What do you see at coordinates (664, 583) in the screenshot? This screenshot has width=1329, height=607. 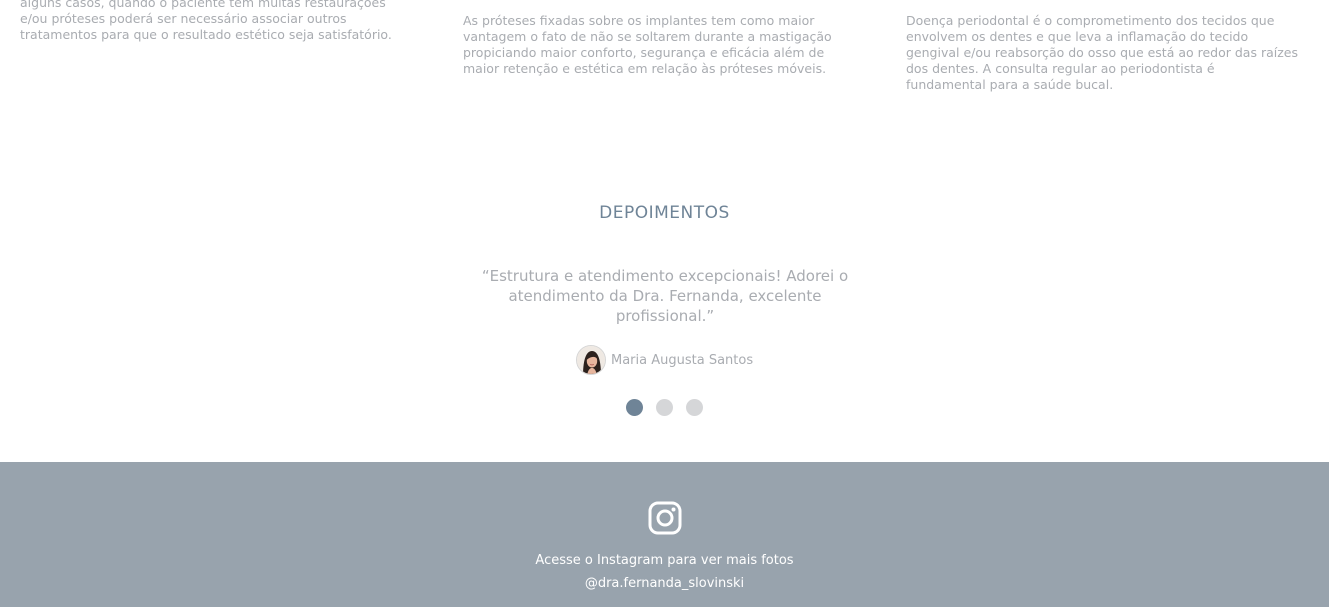 I see `instagram-handle-link: @dra.fernanda_slovinski` at bounding box center [664, 583].